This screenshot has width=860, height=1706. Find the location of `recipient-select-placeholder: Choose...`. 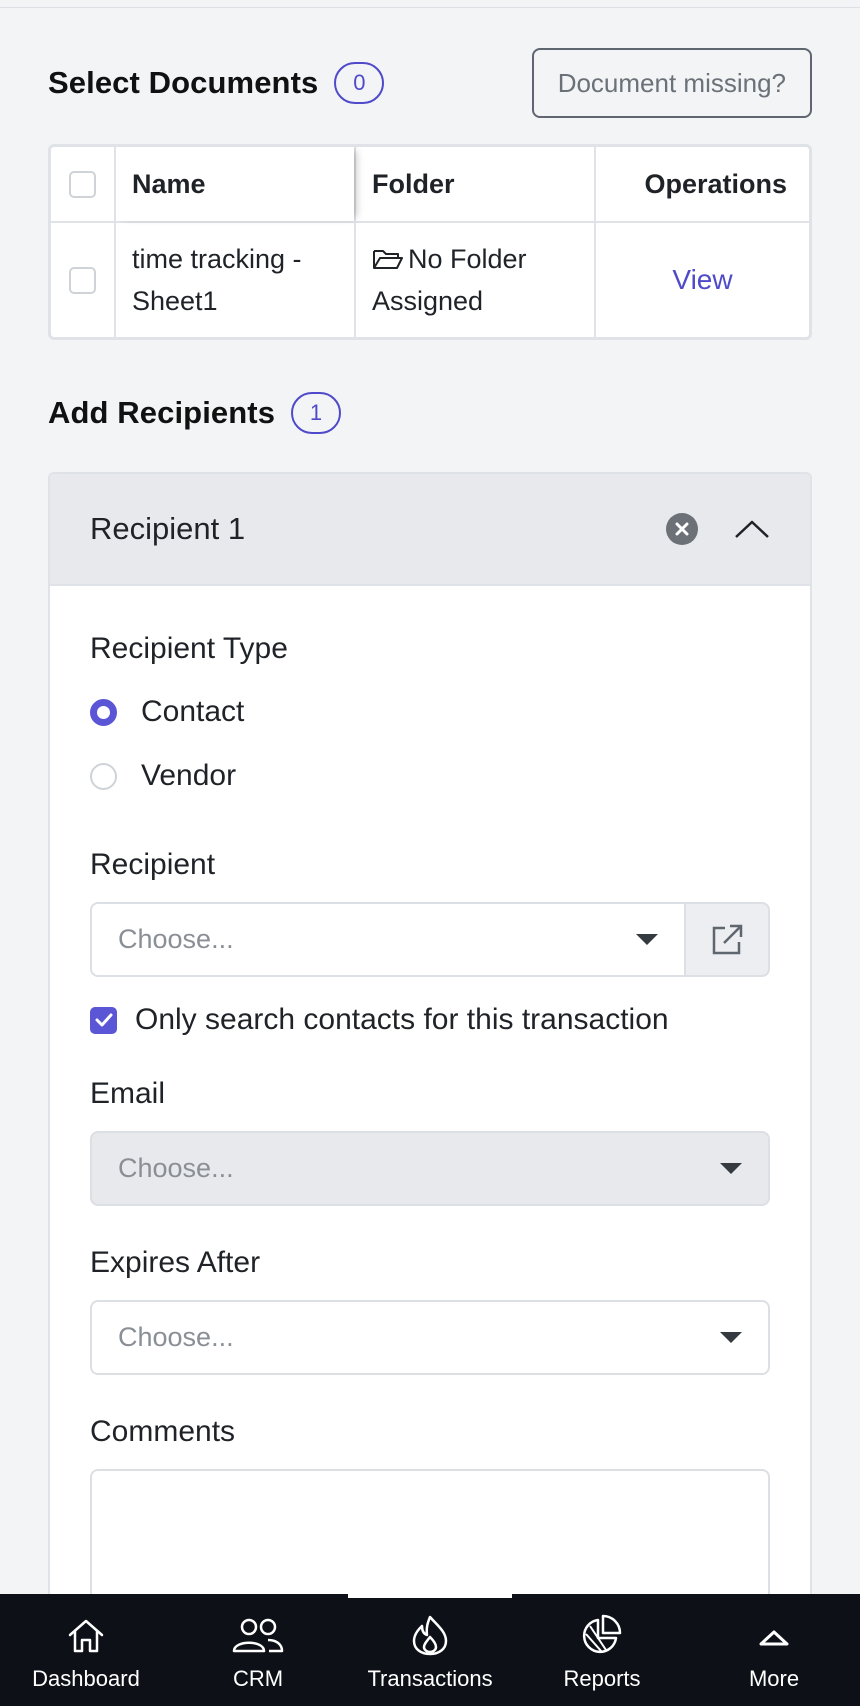

recipient-select-placeholder: Choose... is located at coordinates (176, 939).